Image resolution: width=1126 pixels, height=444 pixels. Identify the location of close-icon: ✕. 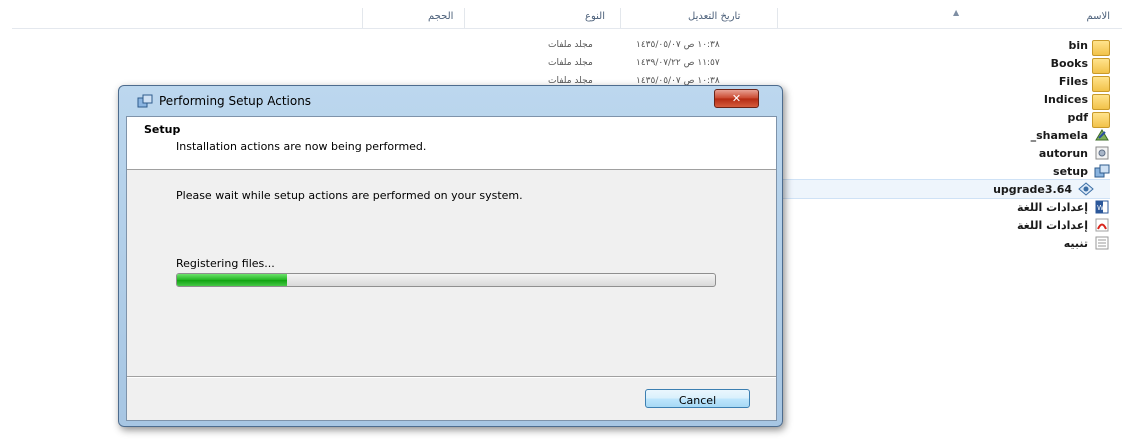
(736, 98).